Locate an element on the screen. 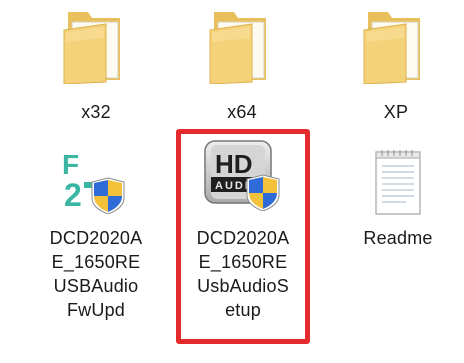 Image resolution: width=464 pixels, height=363 pixels. folder-label: XP is located at coordinates (396, 112).